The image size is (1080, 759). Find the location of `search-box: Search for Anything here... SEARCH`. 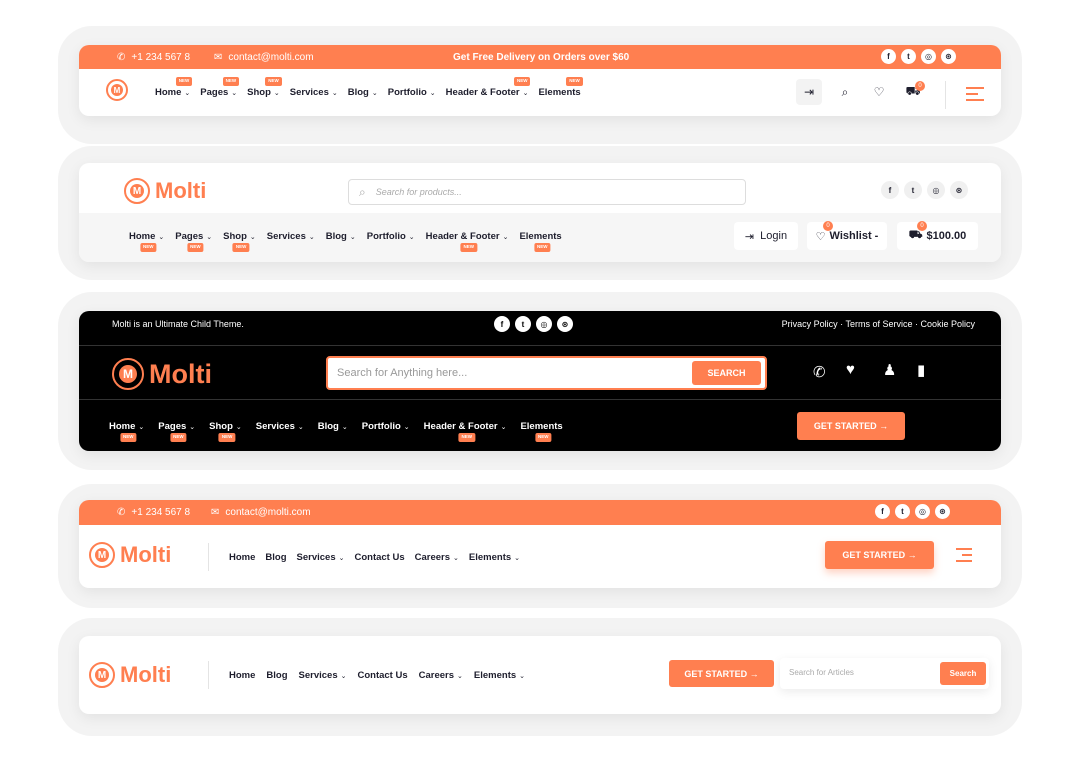

search-box: Search for Anything here... SEARCH is located at coordinates (546, 373).